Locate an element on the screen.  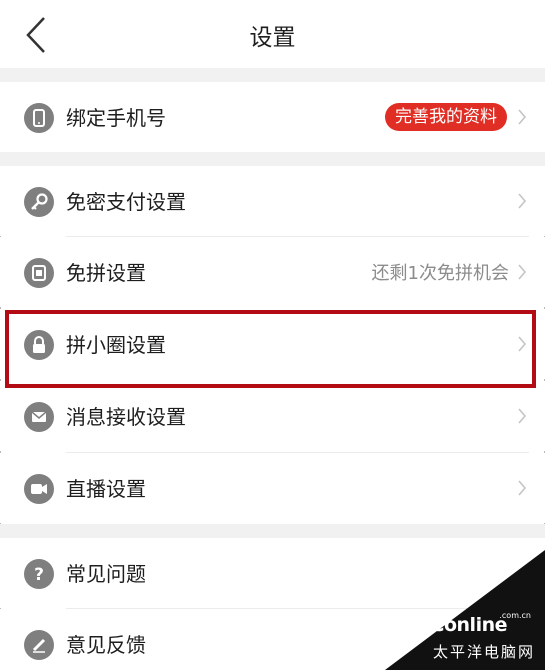
top-bar: 设置 is located at coordinates (272, 34).